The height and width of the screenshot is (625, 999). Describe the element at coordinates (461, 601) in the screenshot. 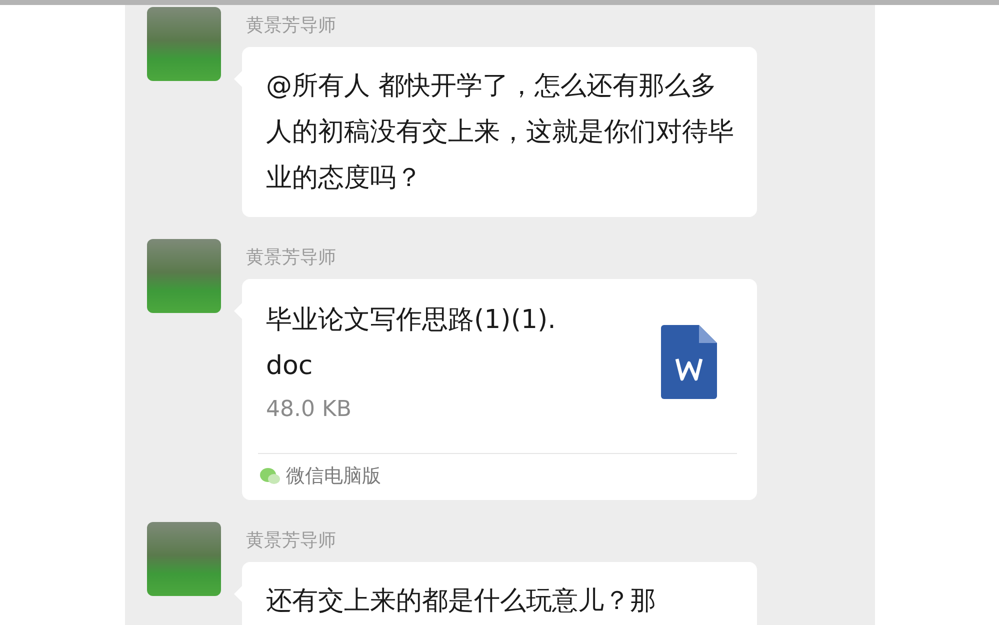

I see `message-text: 还有交上来的都是什么玩意儿？那` at that location.